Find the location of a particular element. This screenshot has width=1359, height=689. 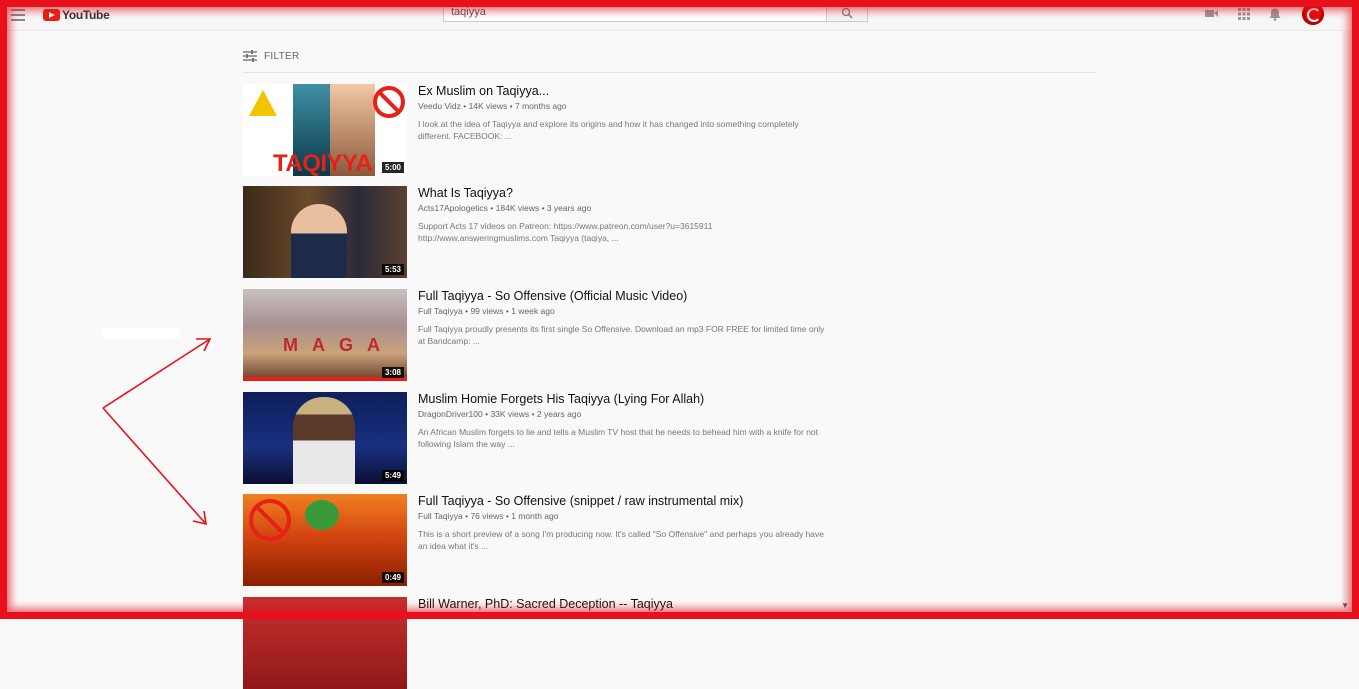

arrow-down-right is located at coordinates (154, 466).